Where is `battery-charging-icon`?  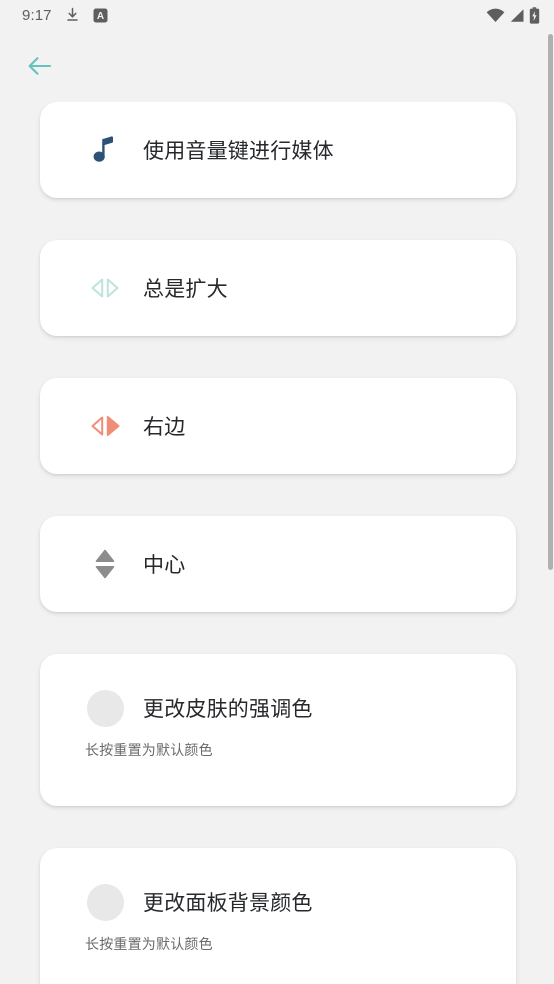
battery-charging-icon is located at coordinates (534, 15).